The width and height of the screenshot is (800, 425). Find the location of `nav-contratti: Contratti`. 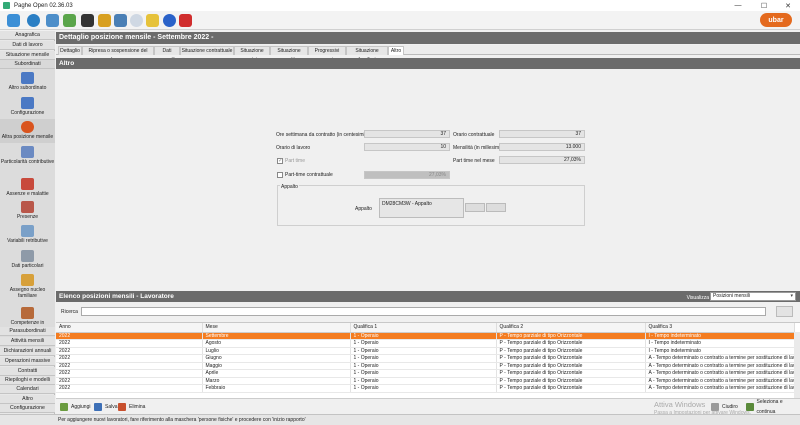

nav-contratti: Contratti is located at coordinates (27, 371).